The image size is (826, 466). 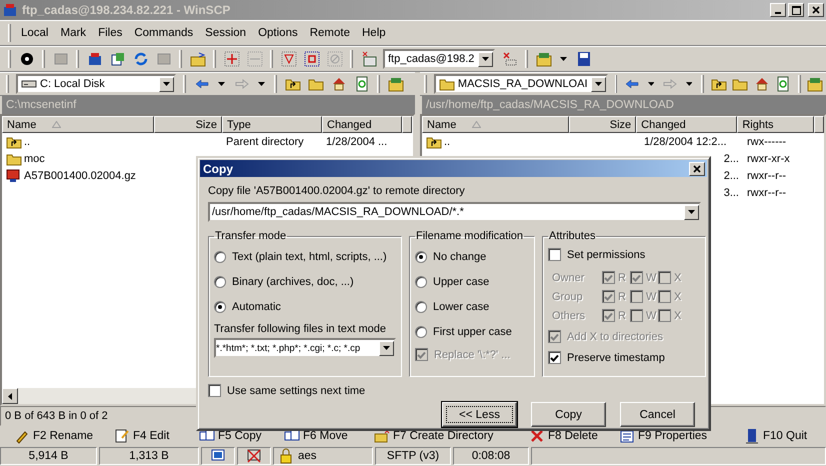 I want to click on session-duration: 0:08:08, so click(x=491, y=456).